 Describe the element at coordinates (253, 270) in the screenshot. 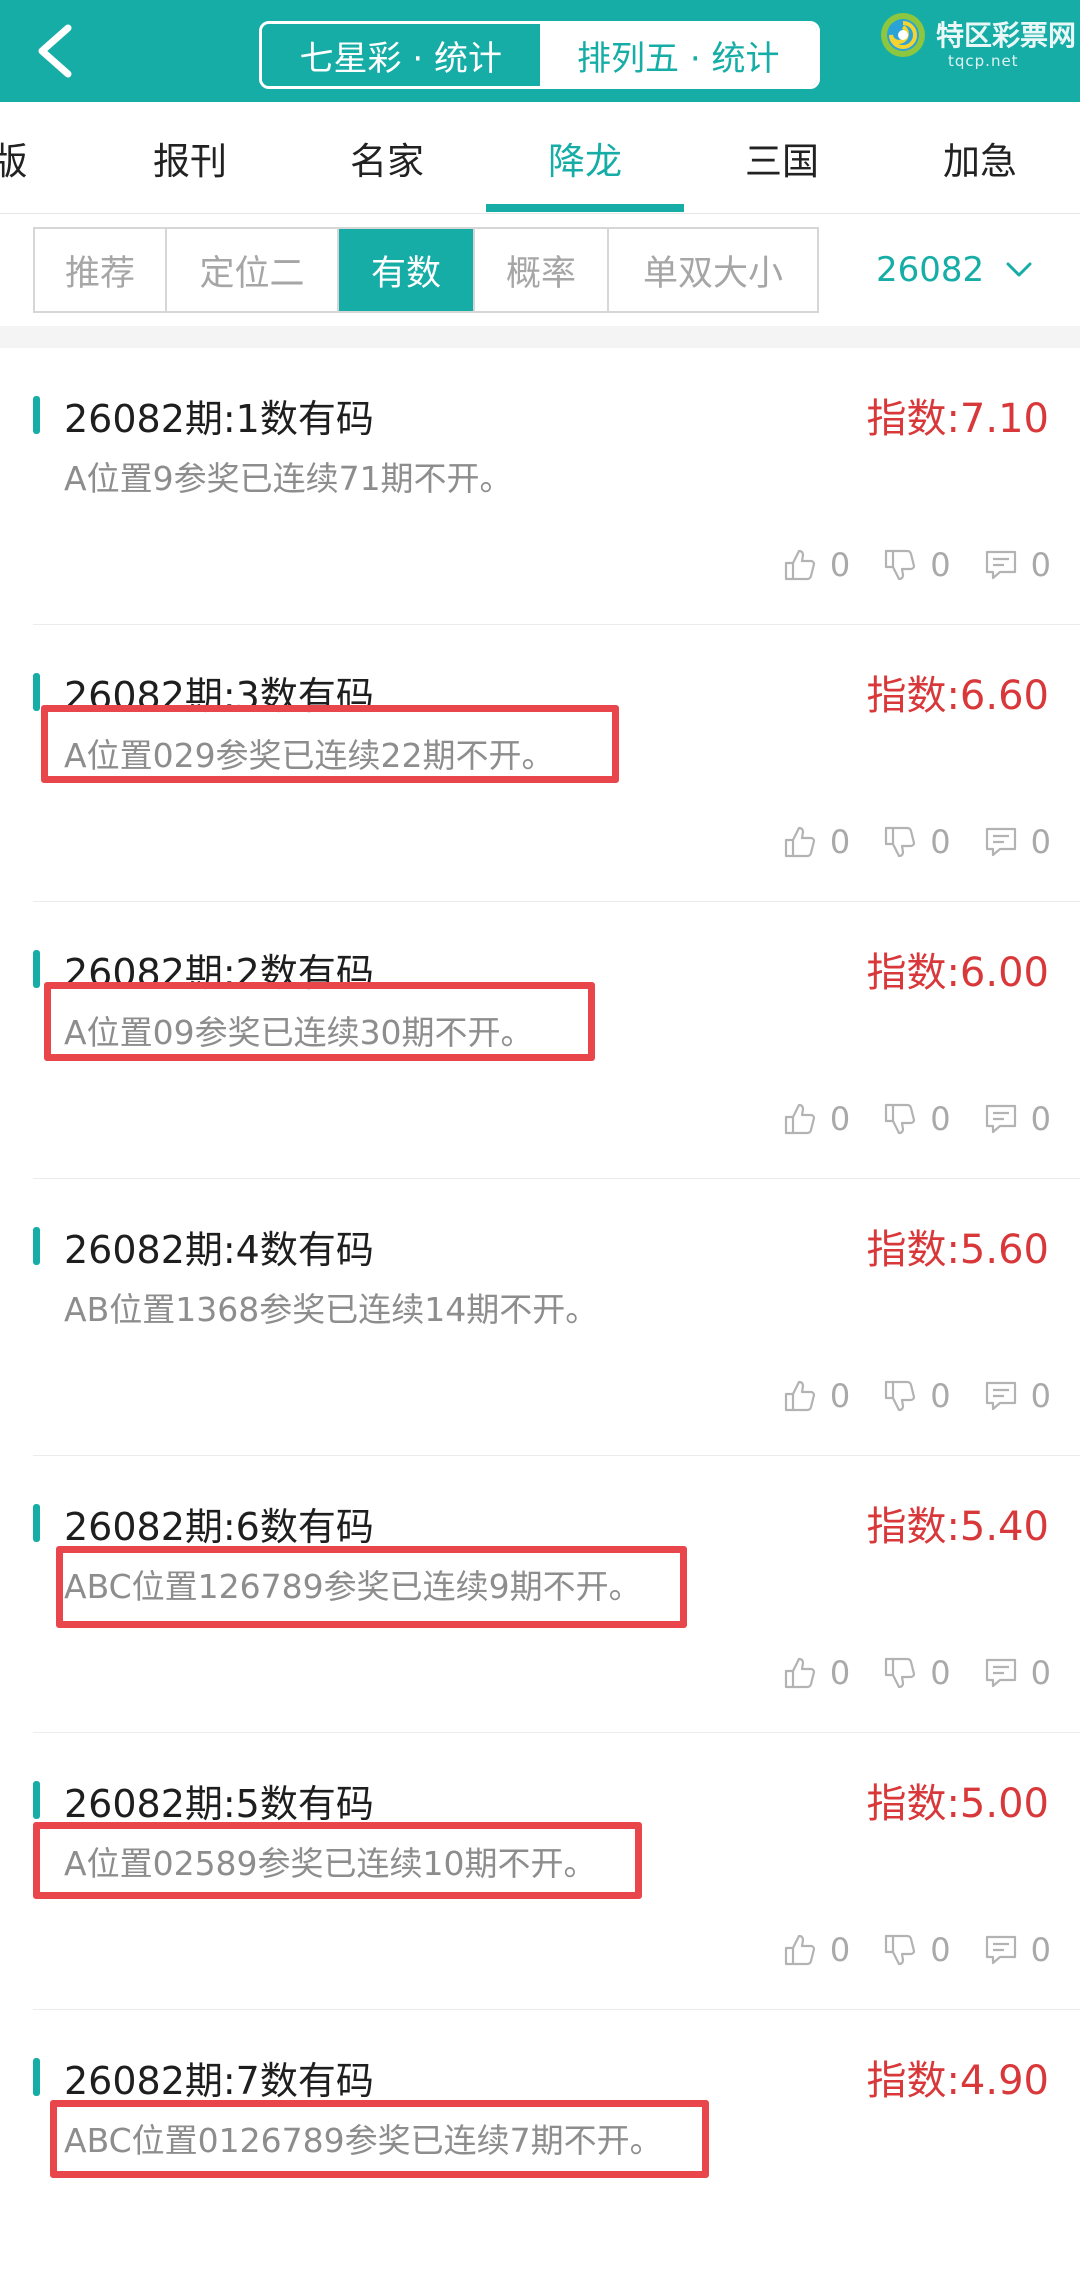

I see `filter-tab-dingweier: 定位二` at that location.